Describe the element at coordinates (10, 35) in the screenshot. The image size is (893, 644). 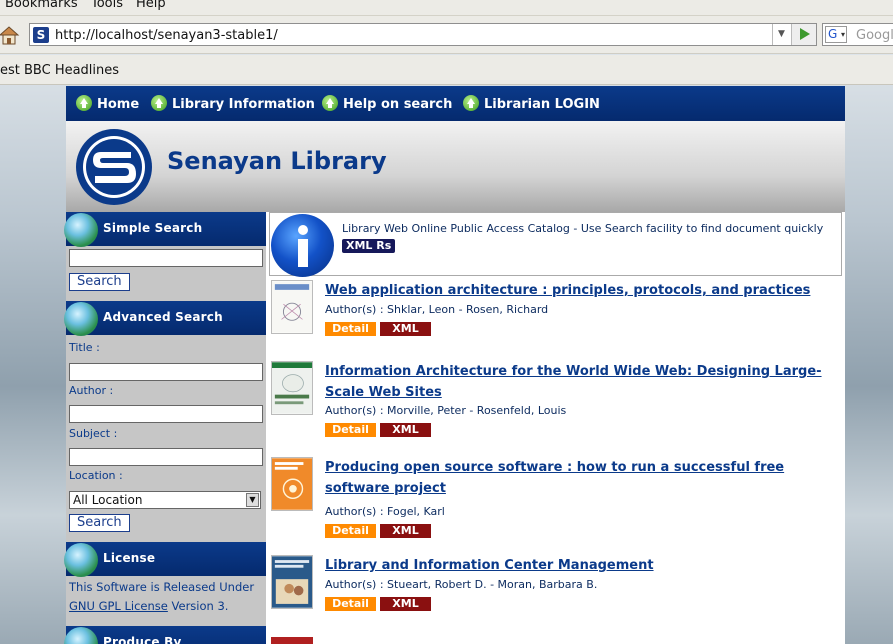
I see `home-icon` at that location.